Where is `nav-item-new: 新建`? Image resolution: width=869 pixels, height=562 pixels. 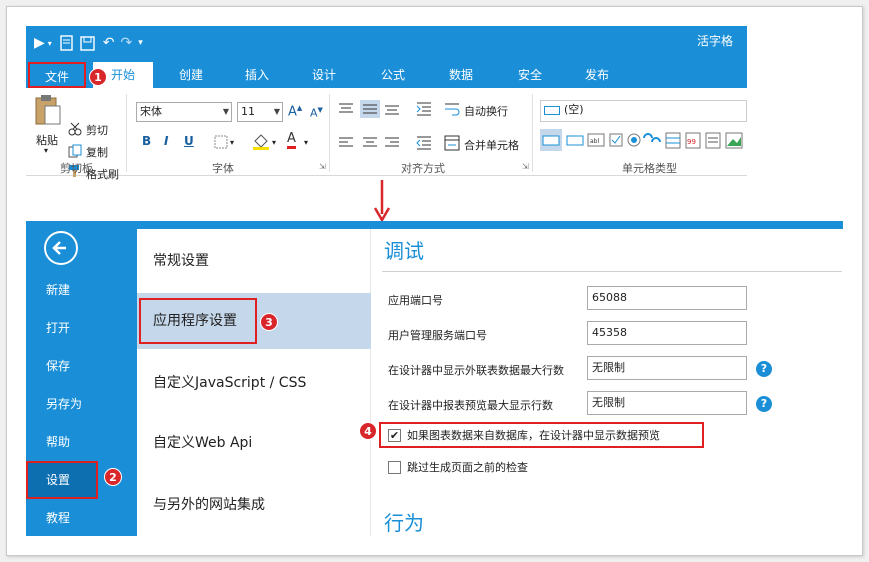 nav-item-new: 新建 is located at coordinates (81, 290).